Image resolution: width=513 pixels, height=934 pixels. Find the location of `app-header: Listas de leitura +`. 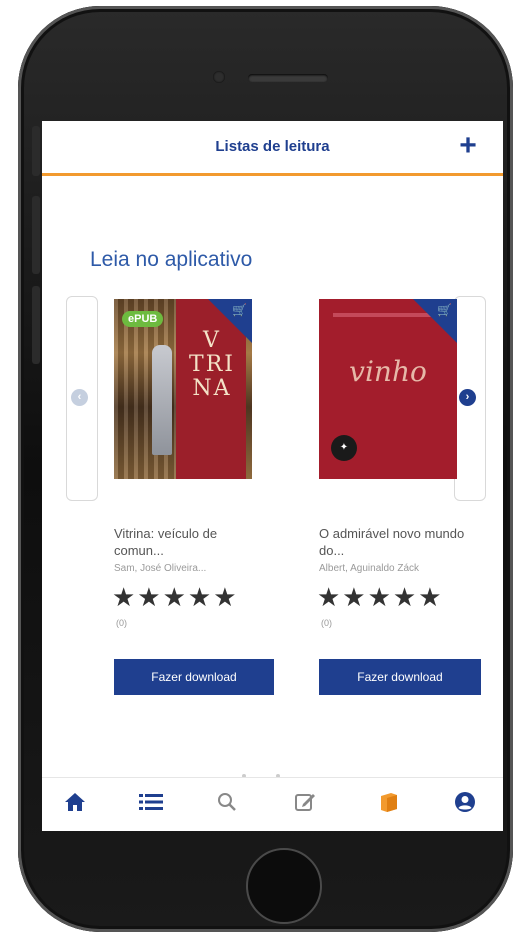

app-header: Listas de leitura + is located at coordinates (272, 148).